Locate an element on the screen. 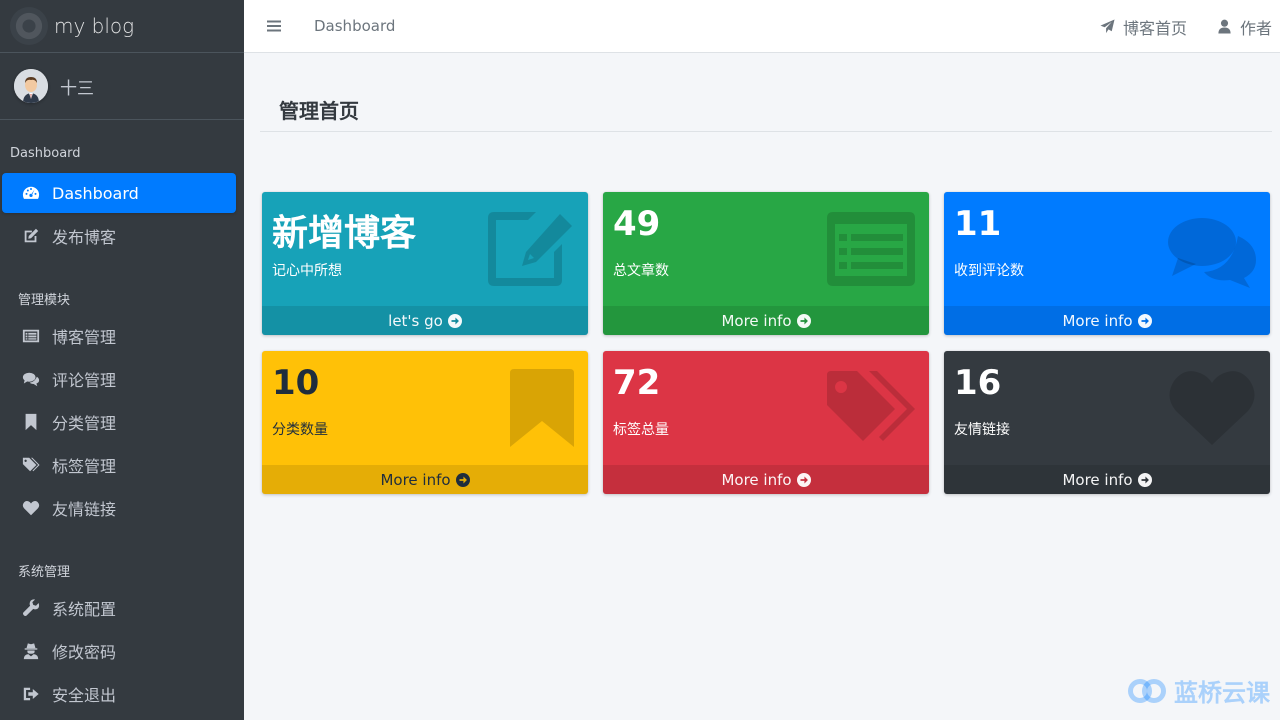 The image size is (1280, 720). nav-header-dashboard: Dashboard is located at coordinates (45, 153).